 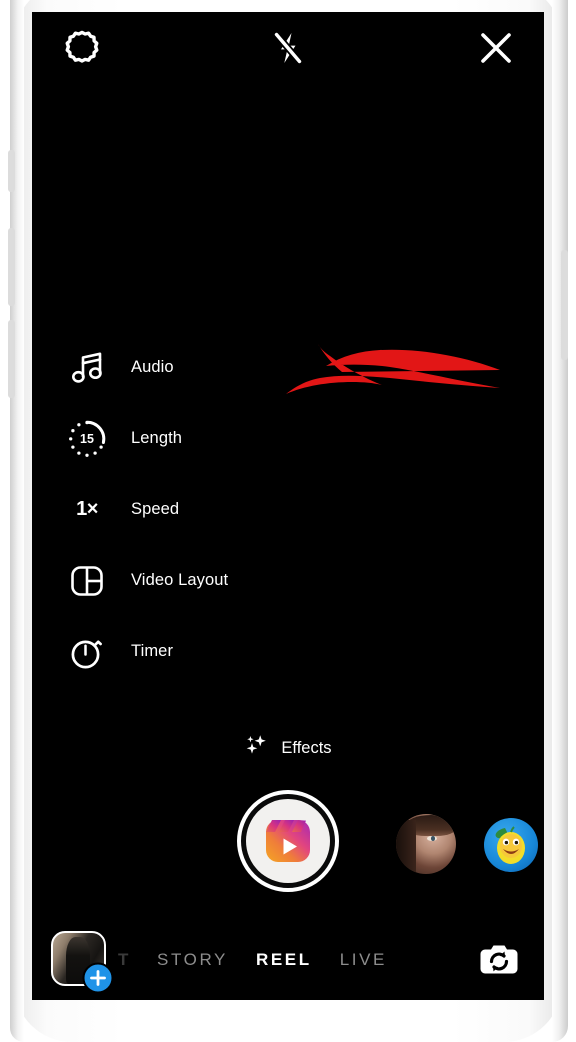 I want to click on mode-tab-reel: REEL, so click(x=284, y=960).